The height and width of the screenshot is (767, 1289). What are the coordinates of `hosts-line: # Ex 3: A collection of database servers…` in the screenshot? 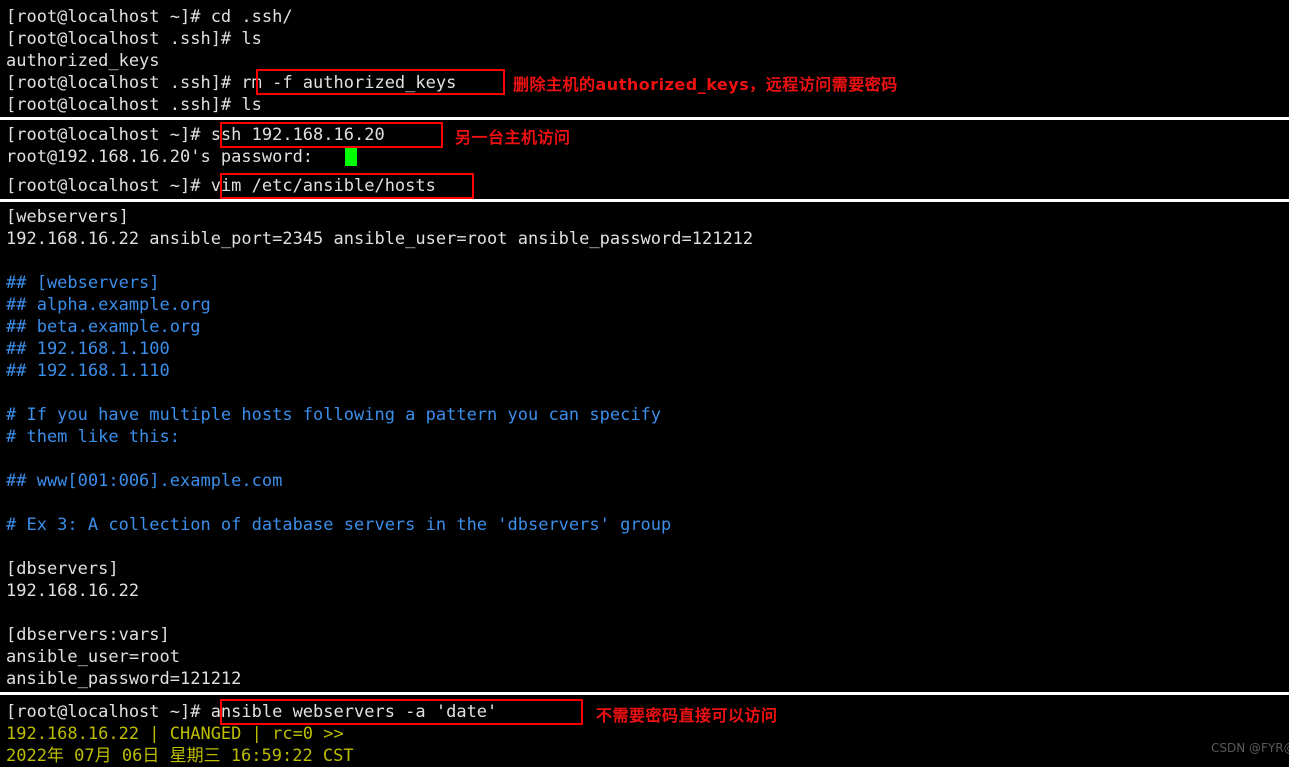 It's located at (339, 525).